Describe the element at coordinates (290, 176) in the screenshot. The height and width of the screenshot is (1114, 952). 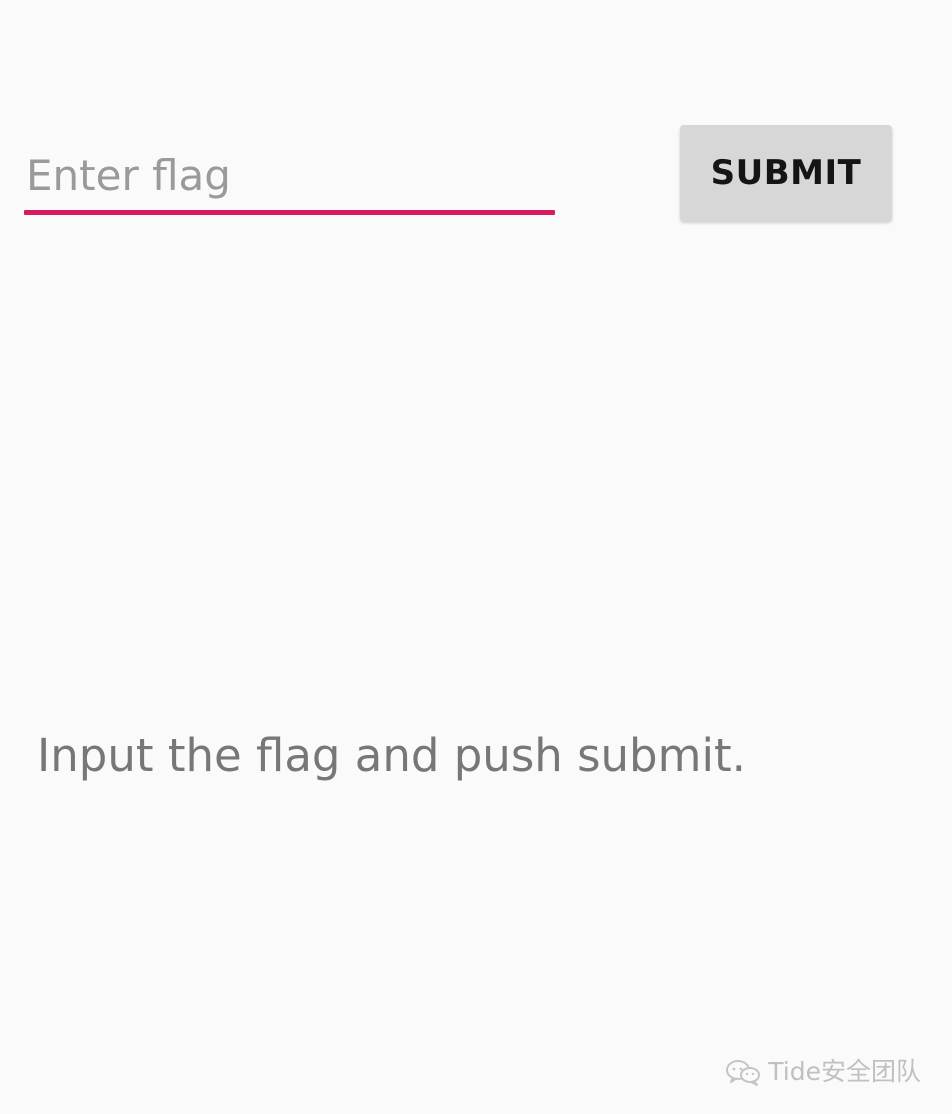
I see `flag-input` at that location.